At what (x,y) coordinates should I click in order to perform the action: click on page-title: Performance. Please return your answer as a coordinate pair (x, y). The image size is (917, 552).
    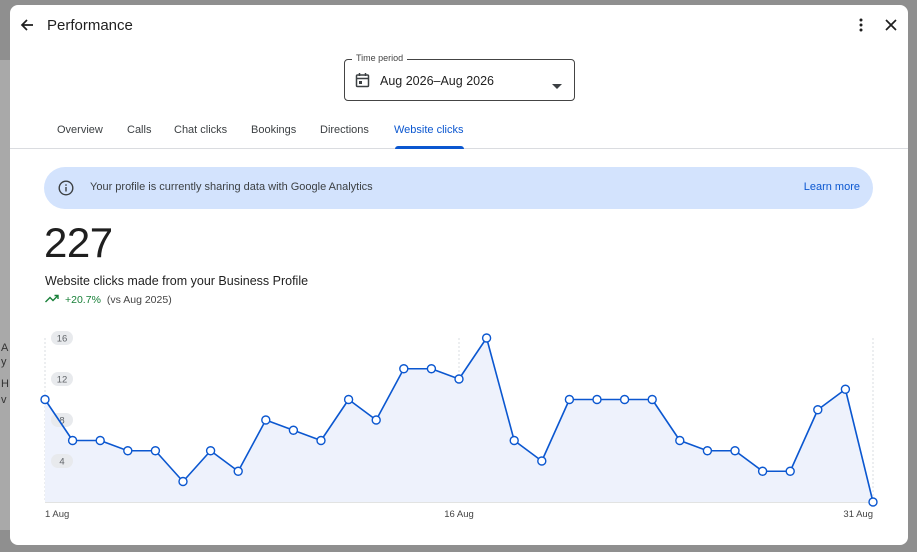
    Looking at the image, I should click on (90, 25).